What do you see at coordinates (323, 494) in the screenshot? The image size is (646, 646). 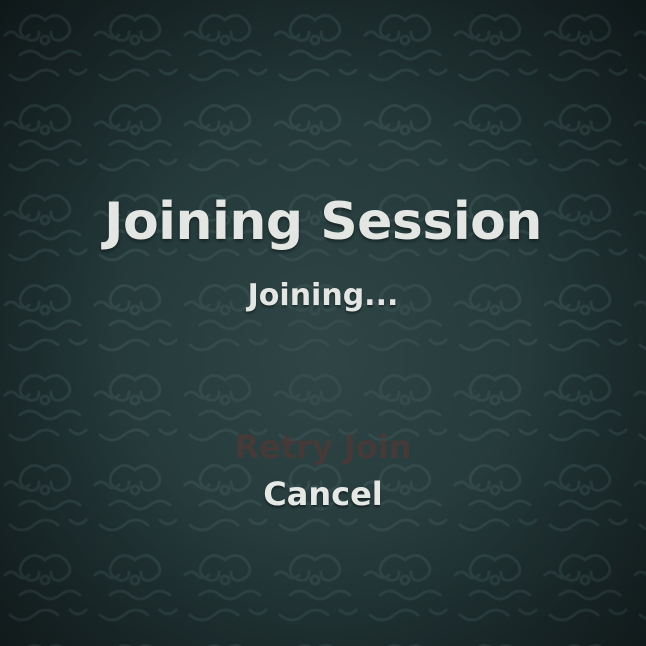 I see `cancel-button: Cancel` at bounding box center [323, 494].